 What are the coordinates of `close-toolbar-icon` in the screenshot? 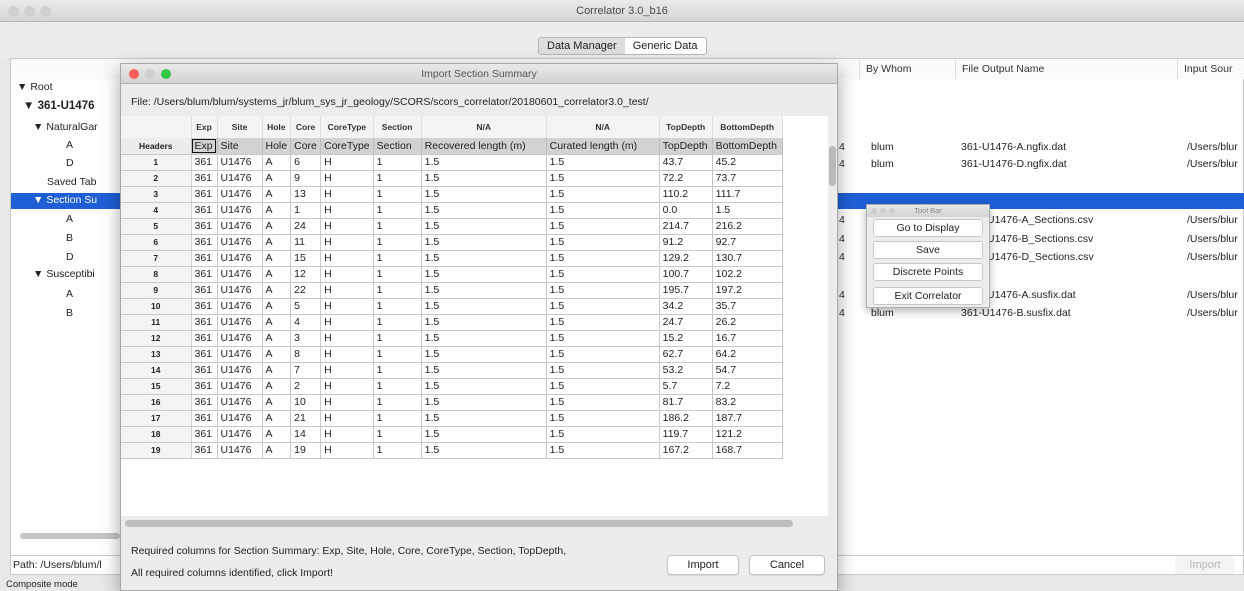 It's located at (874, 211).